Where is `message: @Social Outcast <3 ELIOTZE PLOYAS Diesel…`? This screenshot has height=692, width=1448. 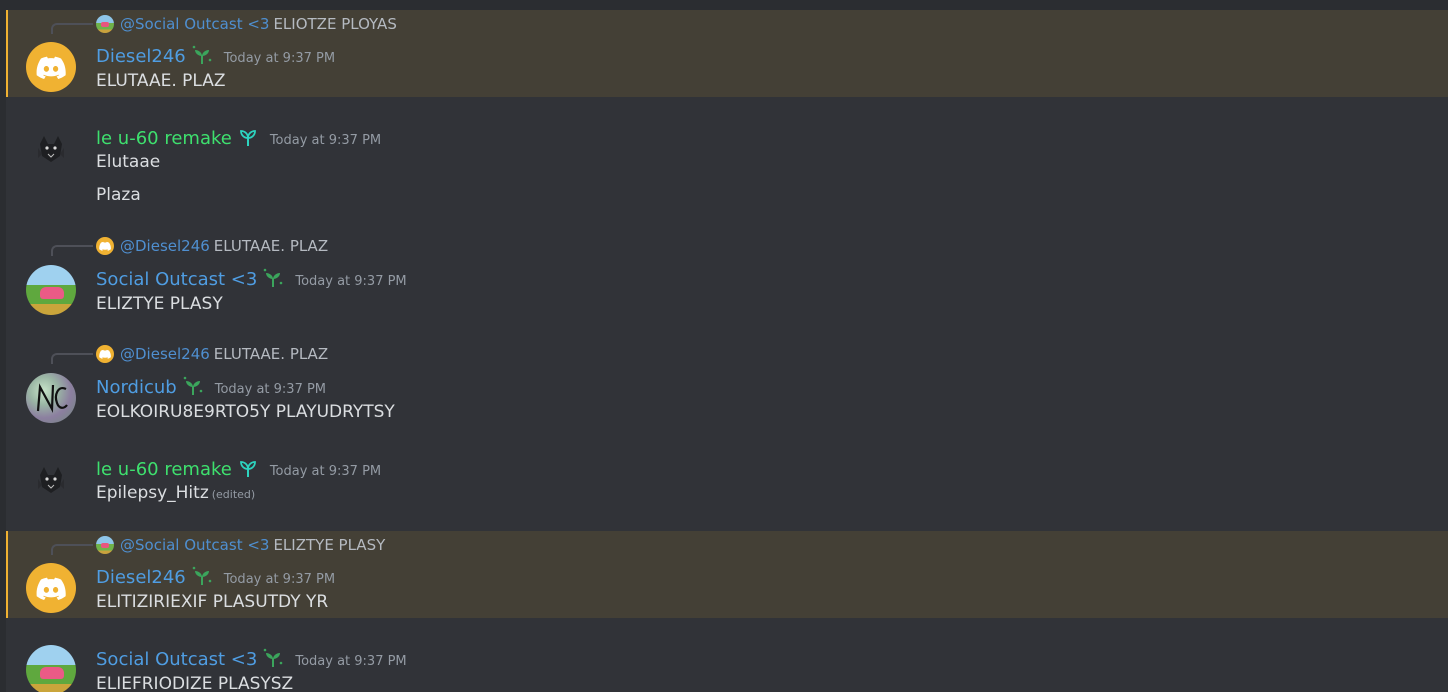 message: @Social Outcast <3 ELIOTZE PLOYAS Diesel… is located at coordinates (727, 53).